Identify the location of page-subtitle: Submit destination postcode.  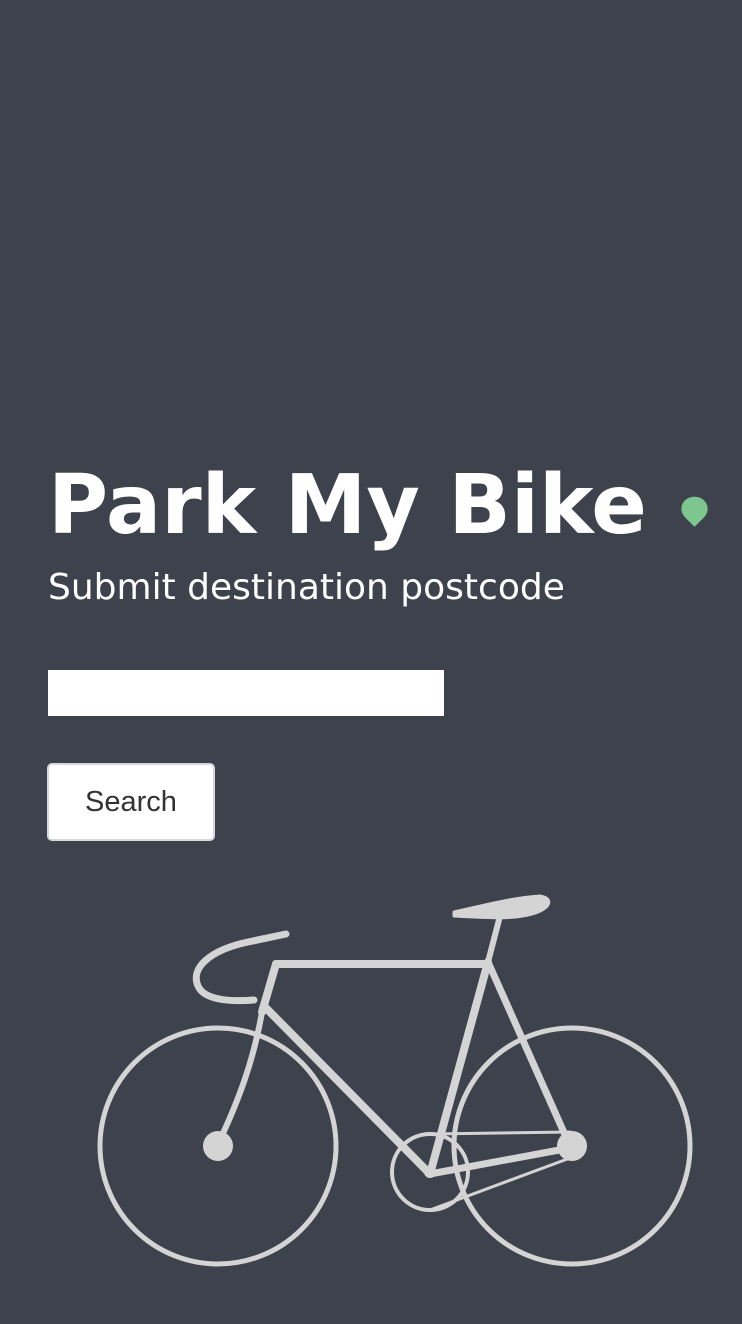
(306, 587).